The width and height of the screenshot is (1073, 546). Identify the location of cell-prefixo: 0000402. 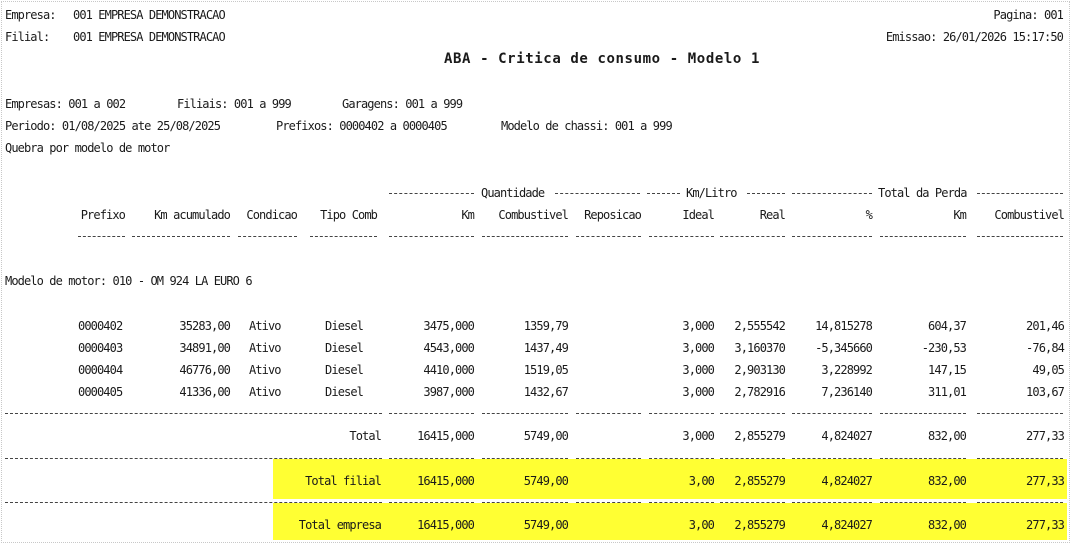
(100, 326).